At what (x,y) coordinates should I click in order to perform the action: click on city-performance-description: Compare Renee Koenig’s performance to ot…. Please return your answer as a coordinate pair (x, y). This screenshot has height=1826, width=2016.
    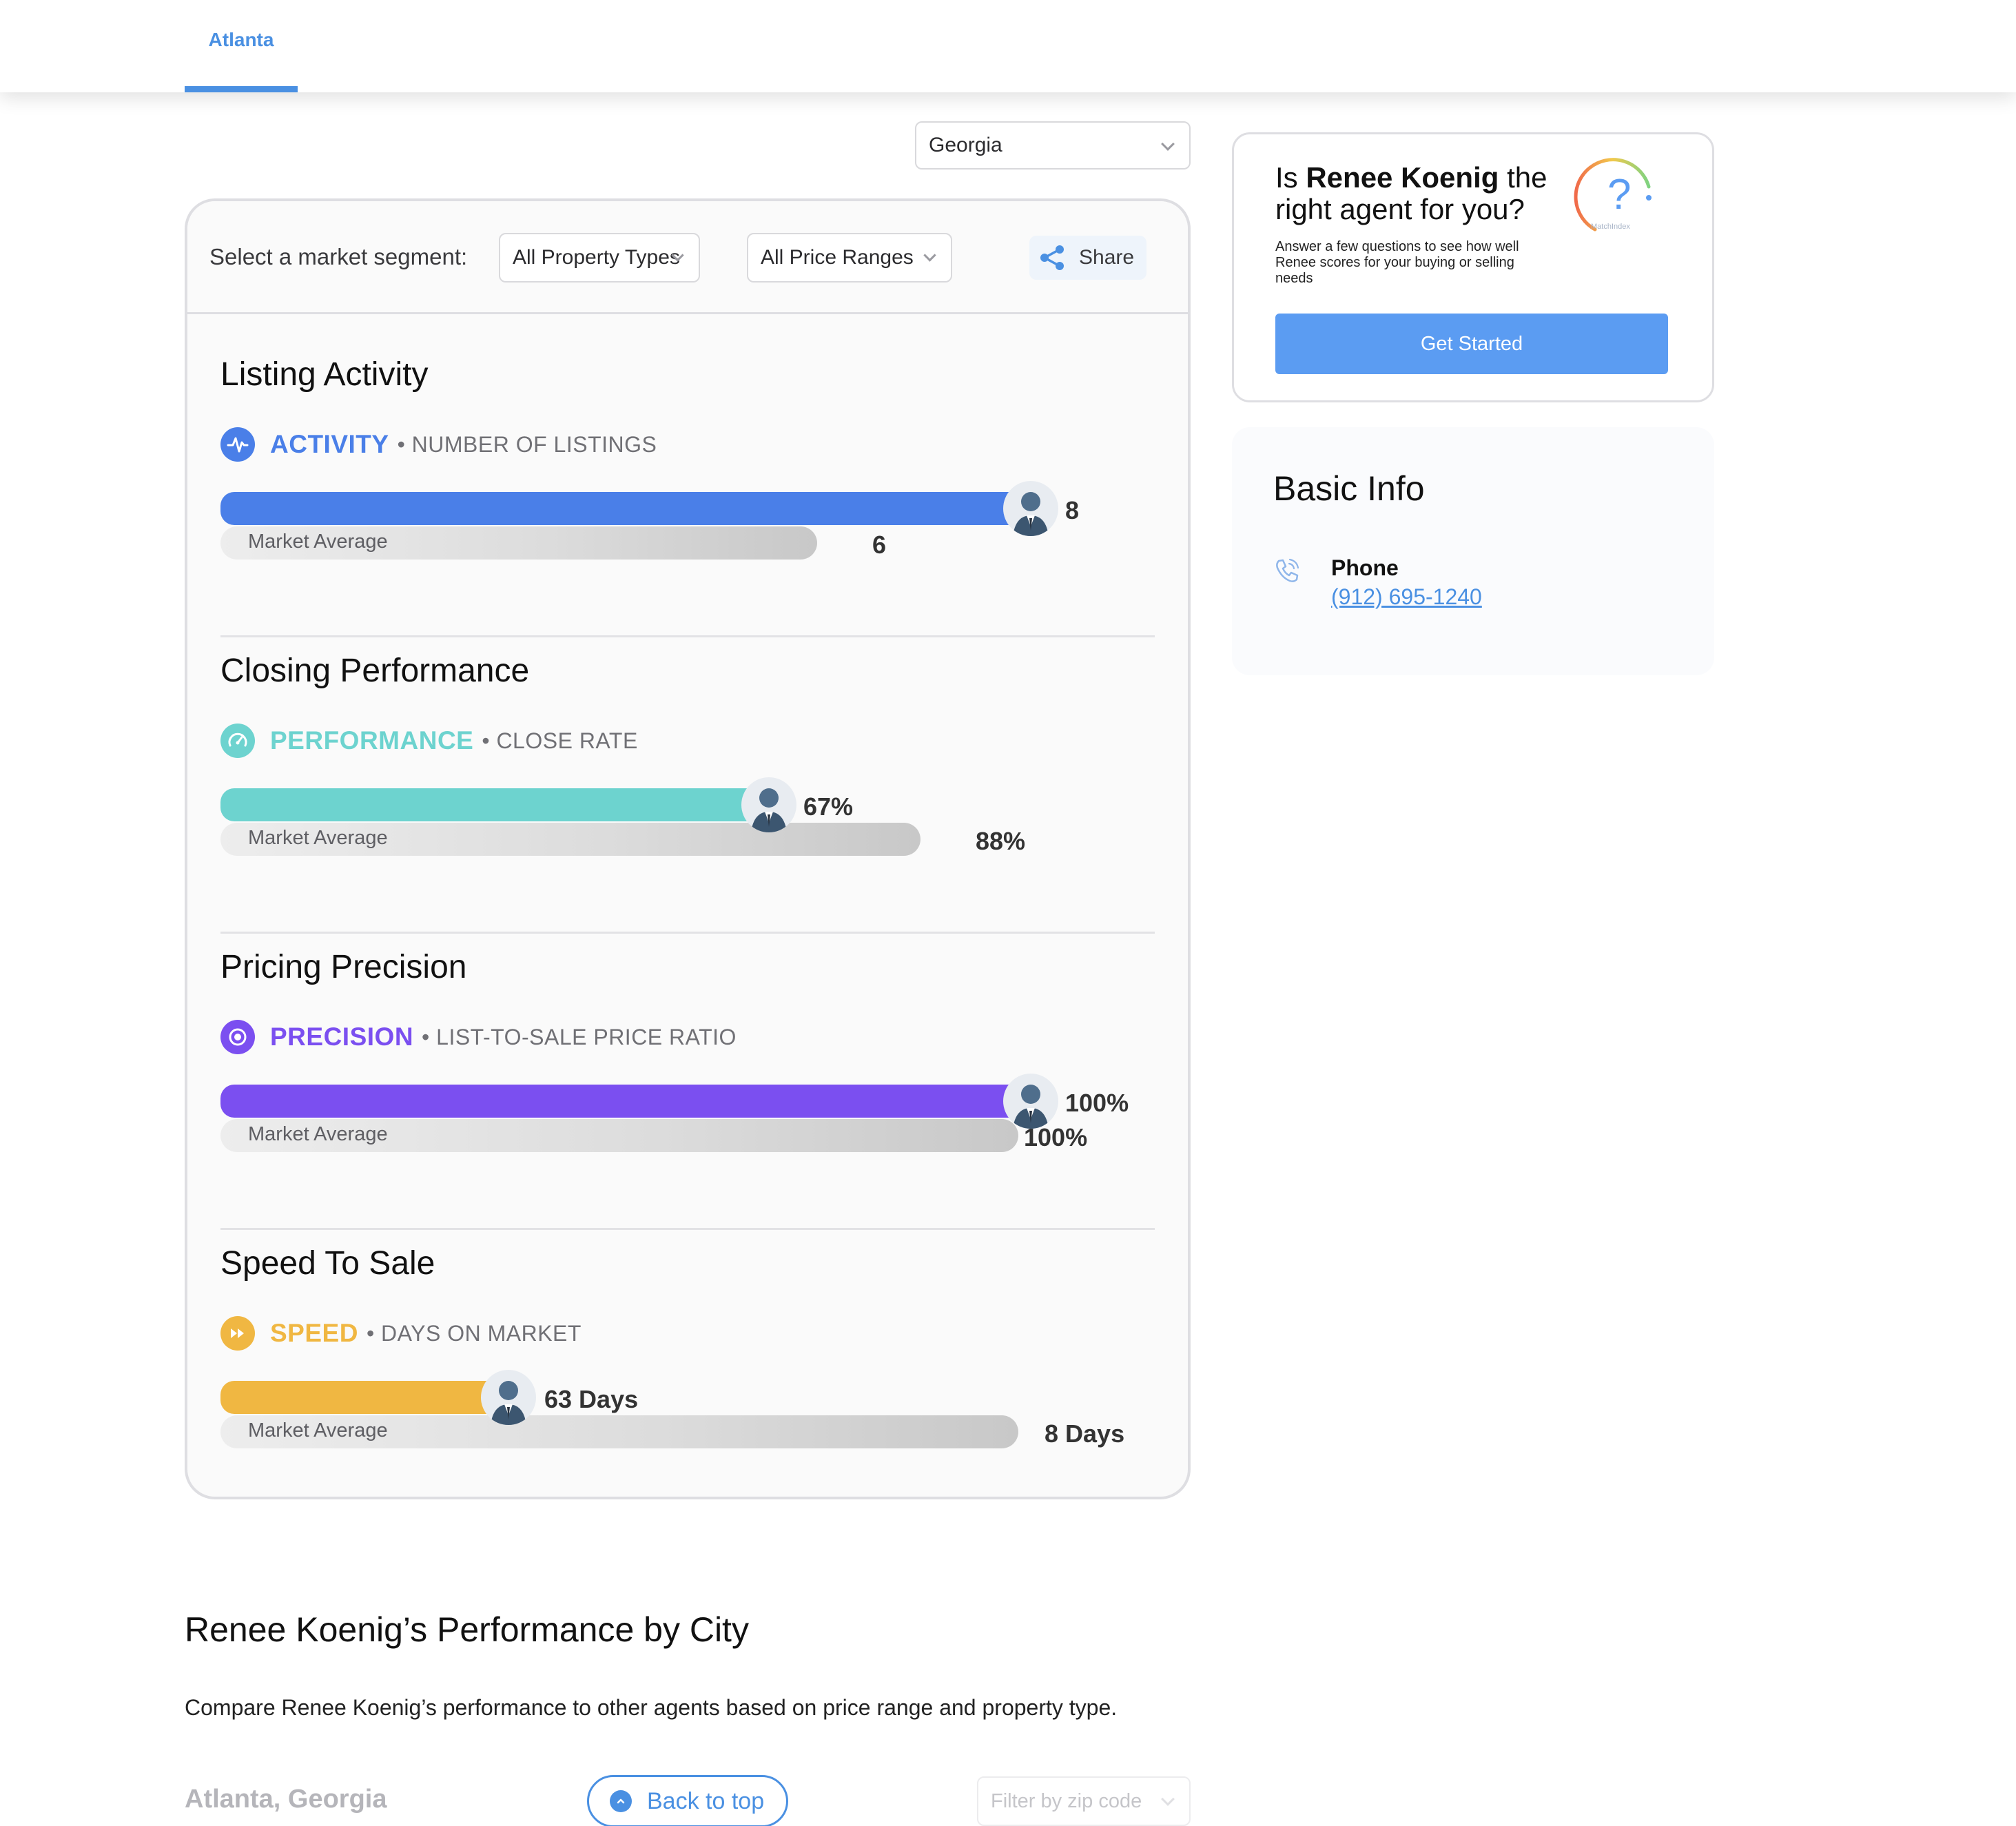
    Looking at the image, I should click on (651, 1707).